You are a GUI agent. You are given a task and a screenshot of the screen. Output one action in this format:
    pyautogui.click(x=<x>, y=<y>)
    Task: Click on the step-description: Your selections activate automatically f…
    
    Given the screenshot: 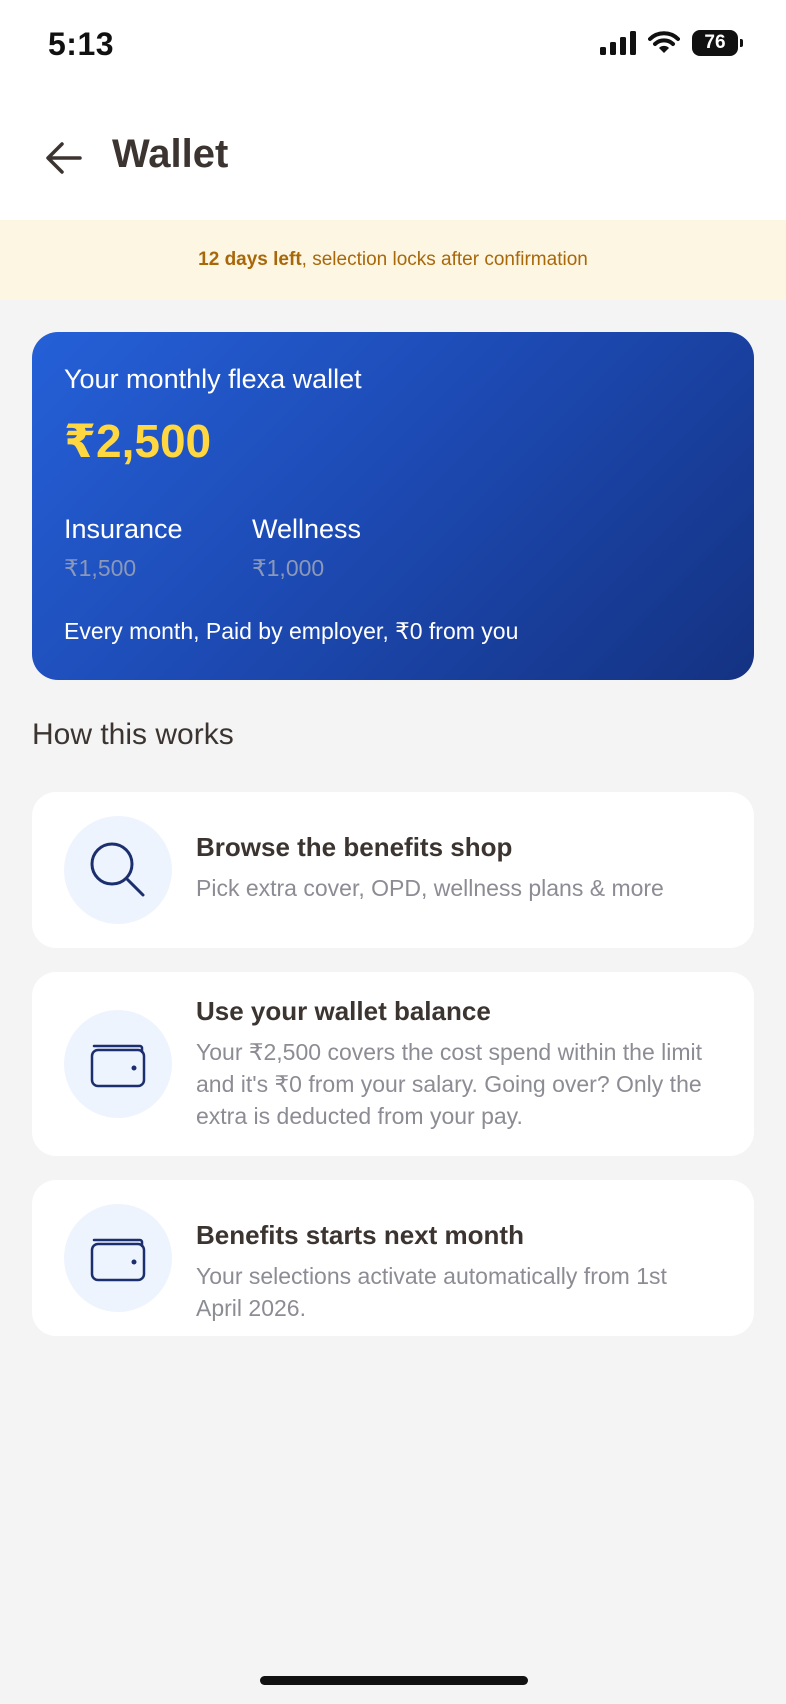 What is the action you would take?
    pyautogui.click(x=431, y=1292)
    